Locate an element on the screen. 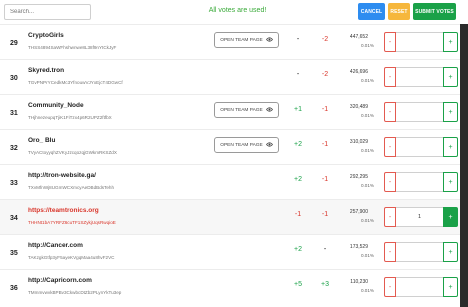 This screenshot has height=307, width=468. search-input is located at coordinates (47, 12).